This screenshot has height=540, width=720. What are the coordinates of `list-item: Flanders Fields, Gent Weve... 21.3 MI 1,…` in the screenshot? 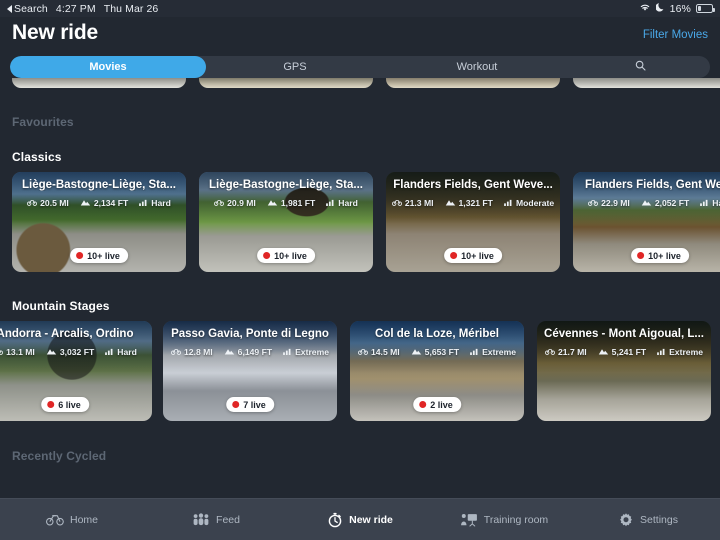 It's located at (473, 222).